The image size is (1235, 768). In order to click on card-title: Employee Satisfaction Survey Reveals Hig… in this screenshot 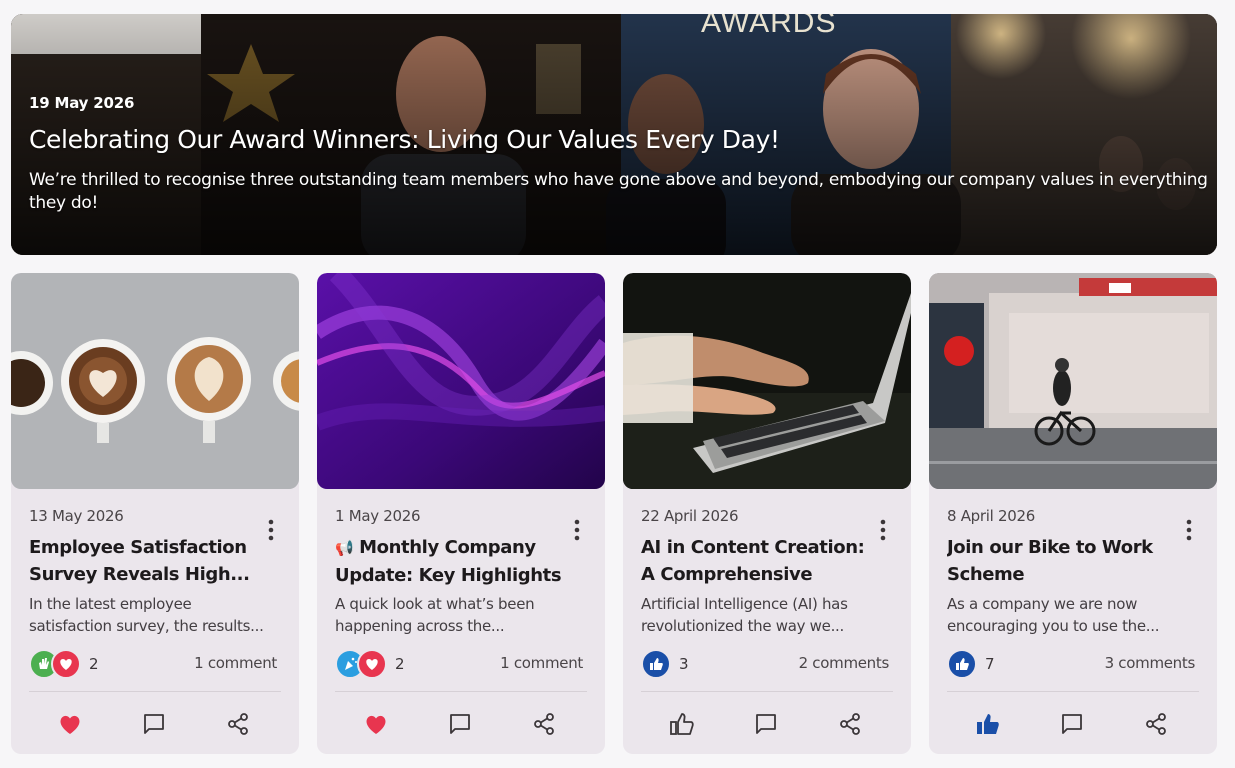, I will do `click(144, 561)`.